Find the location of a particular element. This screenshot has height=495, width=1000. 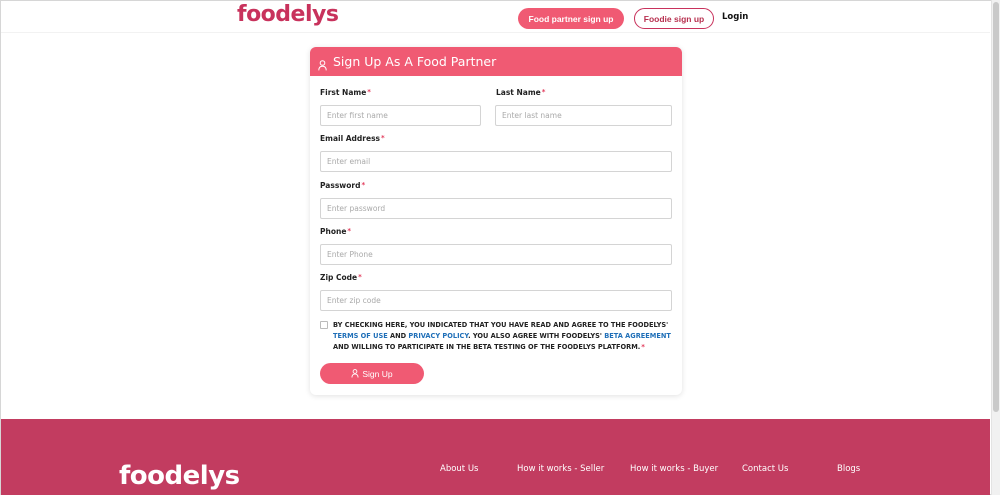

site-header is located at coordinates (495, 17).